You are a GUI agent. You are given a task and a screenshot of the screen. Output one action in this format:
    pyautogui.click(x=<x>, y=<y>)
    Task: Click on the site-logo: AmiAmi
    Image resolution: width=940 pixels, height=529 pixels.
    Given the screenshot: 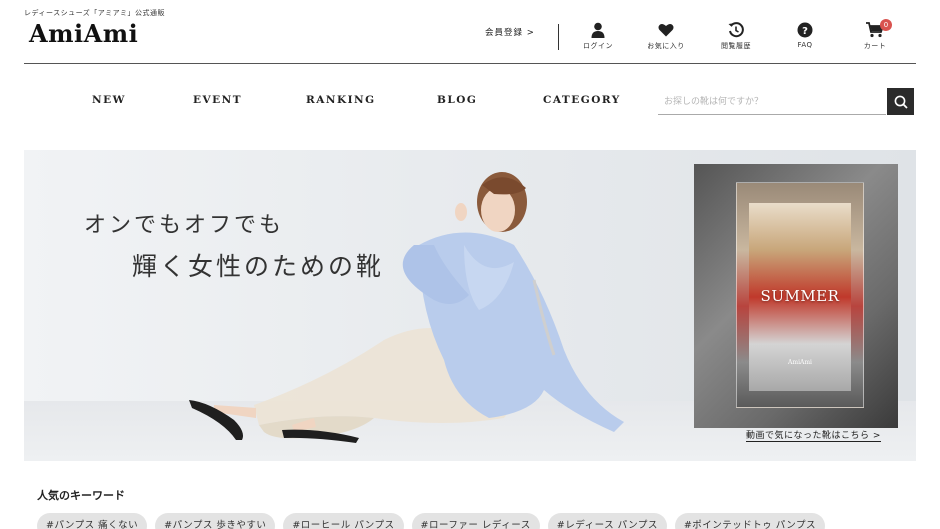 What is the action you would take?
    pyautogui.click(x=83, y=33)
    